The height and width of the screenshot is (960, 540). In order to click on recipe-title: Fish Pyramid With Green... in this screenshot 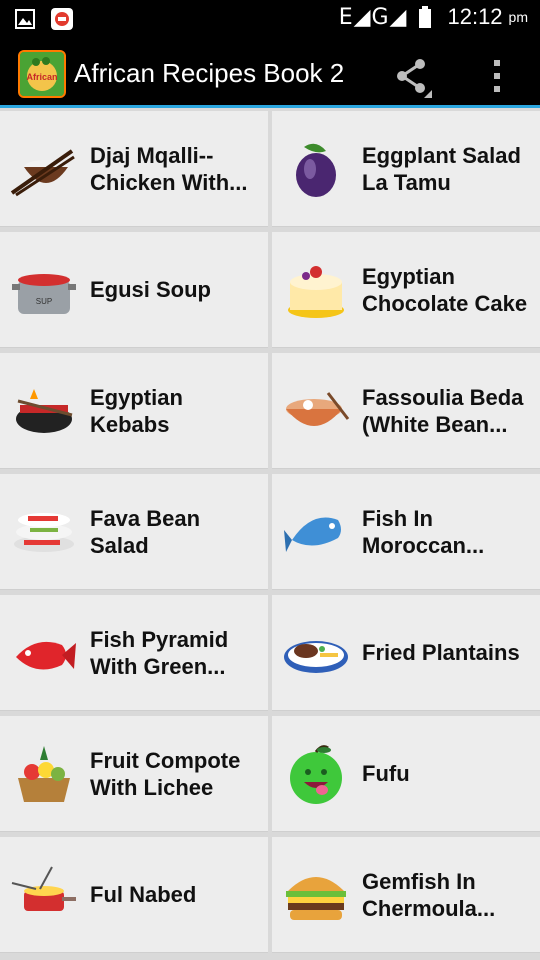, I will do `click(159, 652)`.